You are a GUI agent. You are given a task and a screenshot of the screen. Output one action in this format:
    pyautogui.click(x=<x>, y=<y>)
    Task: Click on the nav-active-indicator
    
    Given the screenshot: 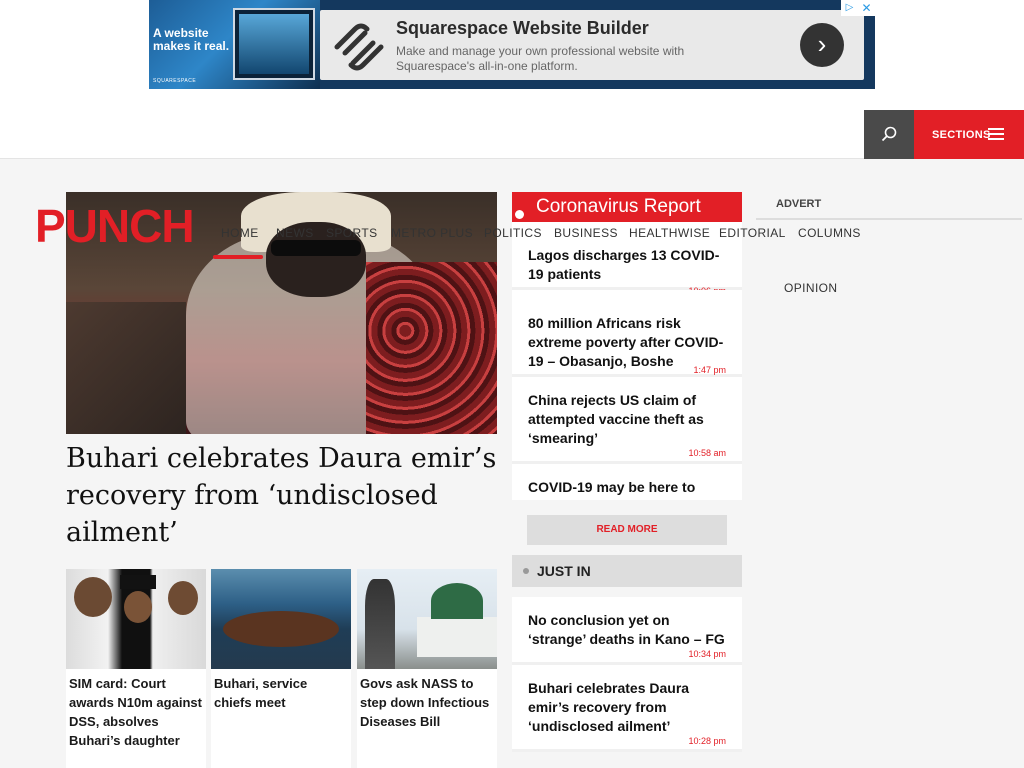 What is the action you would take?
    pyautogui.click(x=238, y=257)
    